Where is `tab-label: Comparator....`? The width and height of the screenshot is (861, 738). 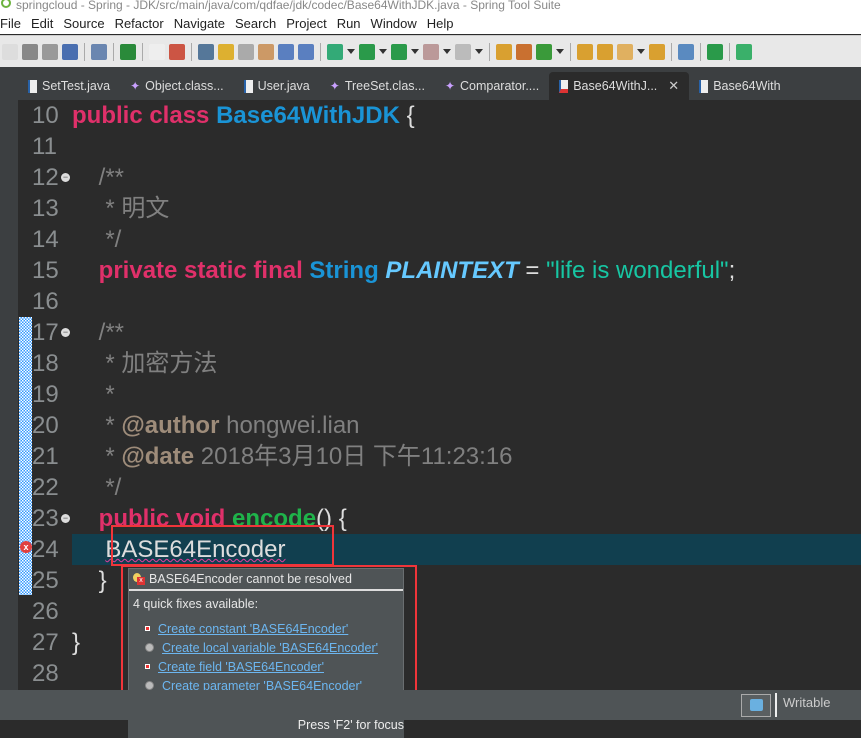
tab-label: Comparator.... is located at coordinates (500, 86).